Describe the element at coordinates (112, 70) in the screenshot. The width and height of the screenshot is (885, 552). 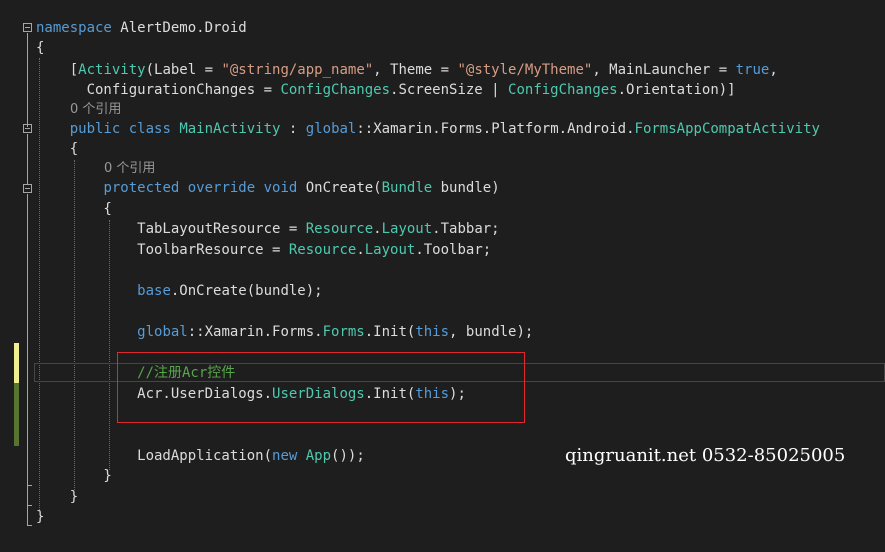
I see `code-token: Activity` at that location.